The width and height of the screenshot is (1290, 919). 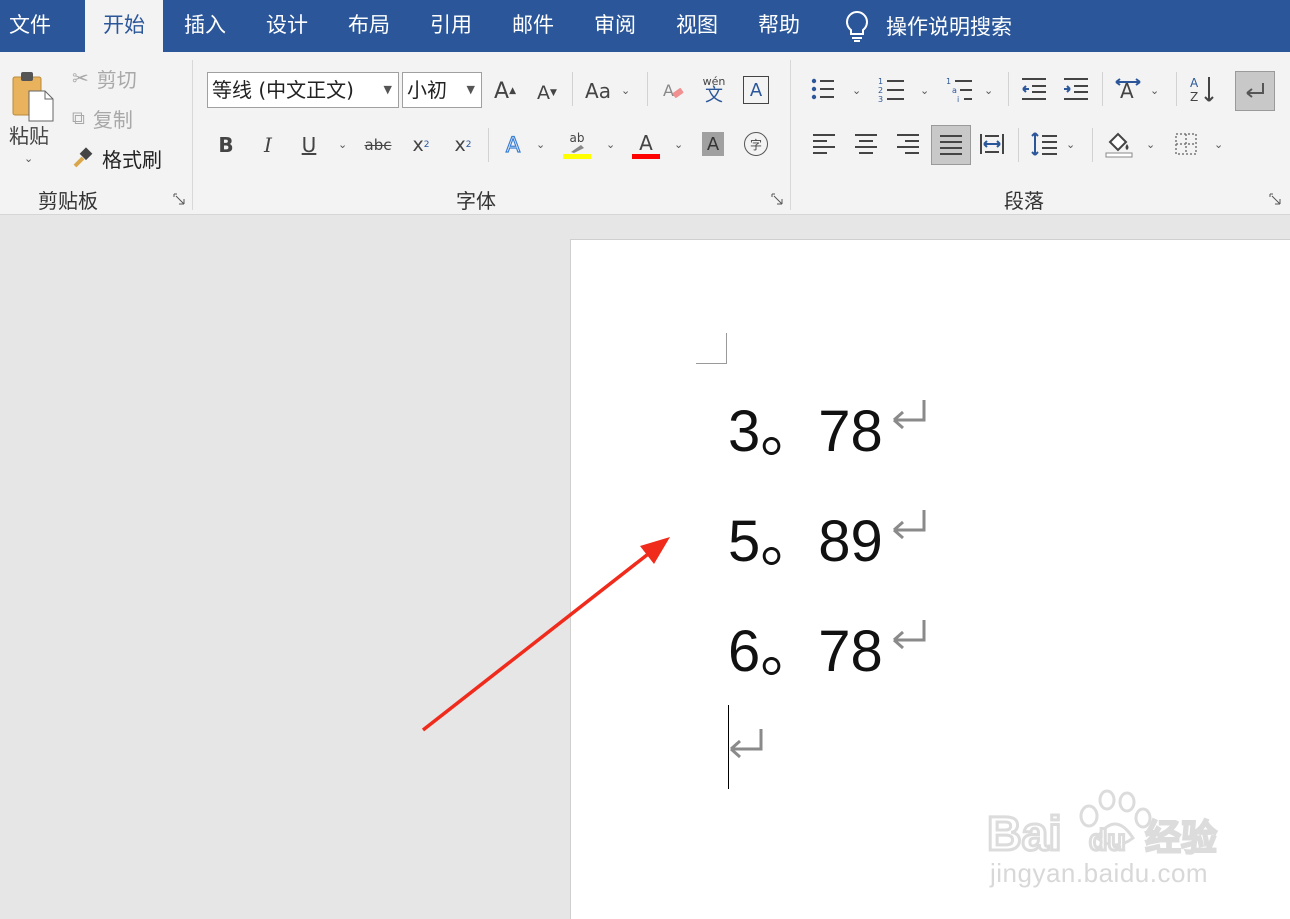 I want to click on watermark-url: jingyan.baidu.com, so click(x=1099, y=873).